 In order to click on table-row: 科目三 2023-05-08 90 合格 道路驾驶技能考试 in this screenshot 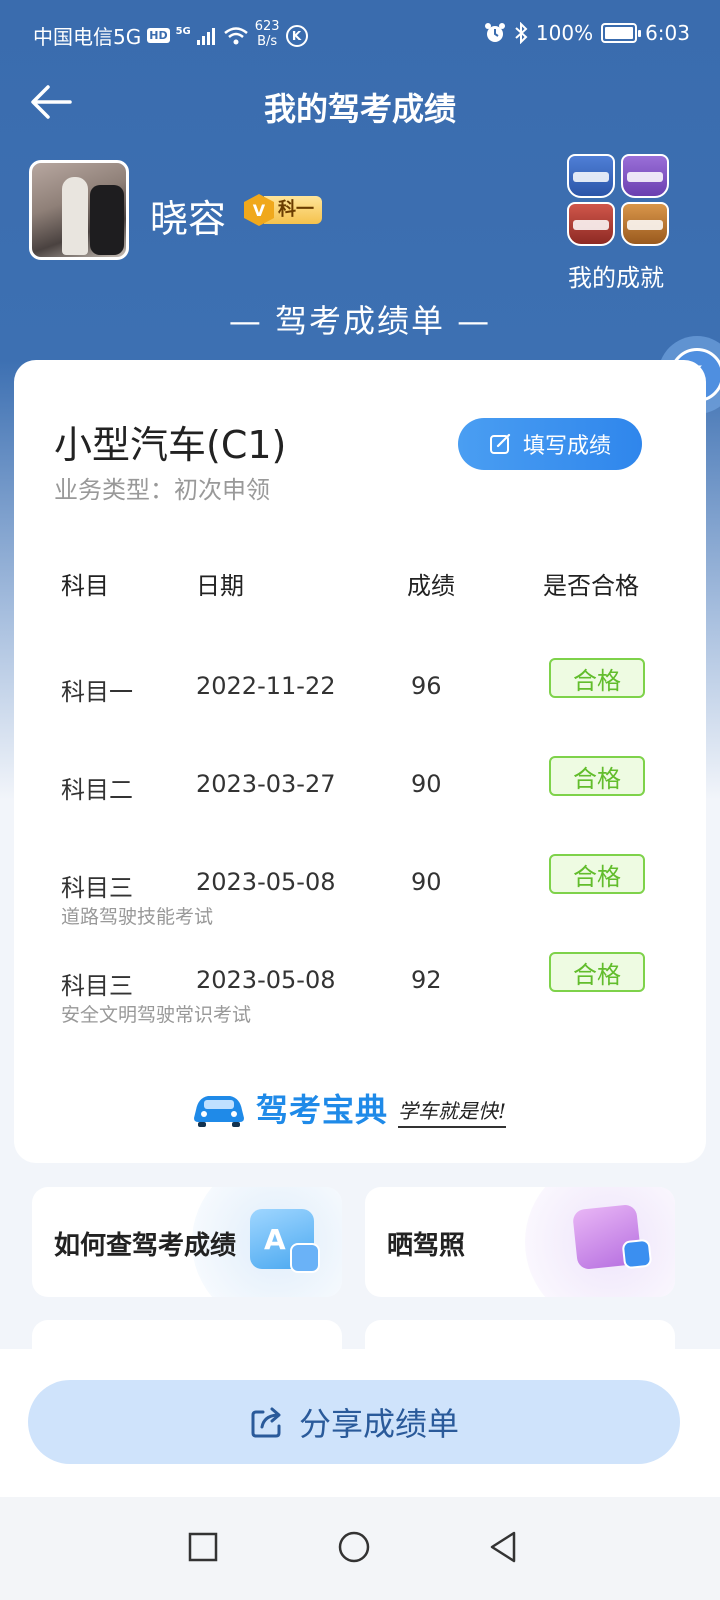, I will do `click(360, 906)`.